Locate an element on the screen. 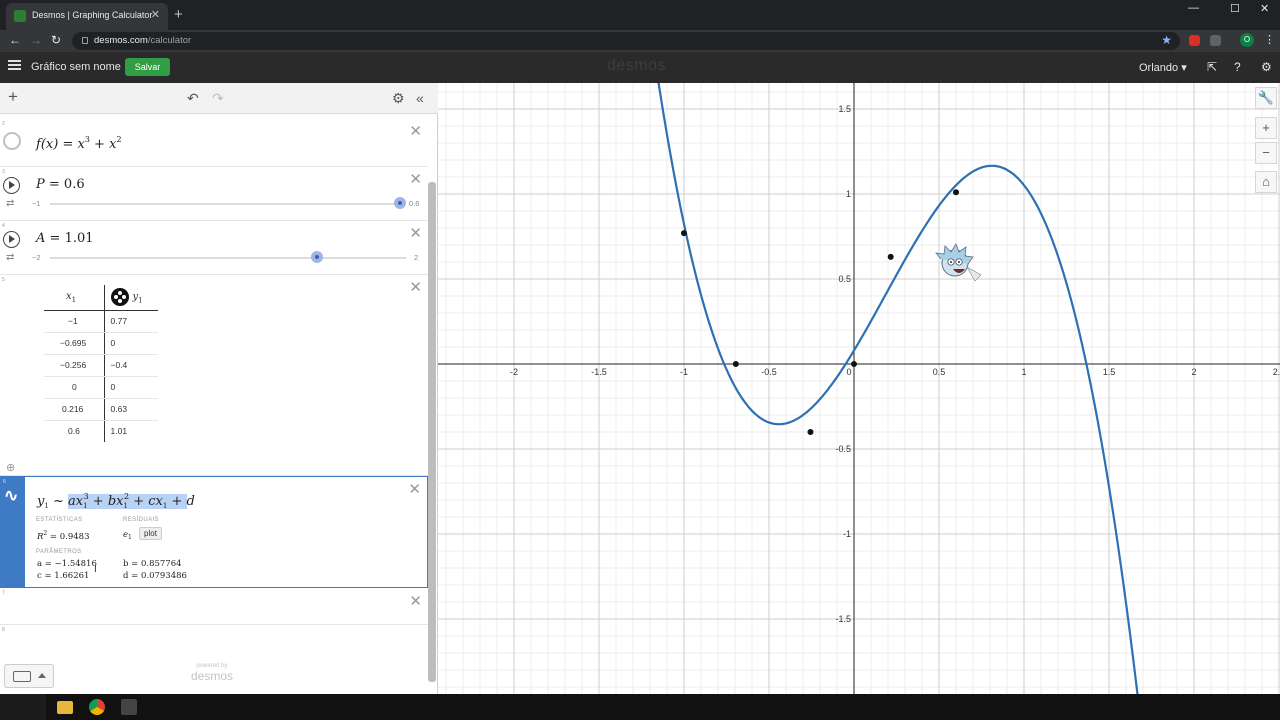 The height and width of the screenshot is (720, 1280). redo-icon: ↷ is located at coordinates (218, 98).